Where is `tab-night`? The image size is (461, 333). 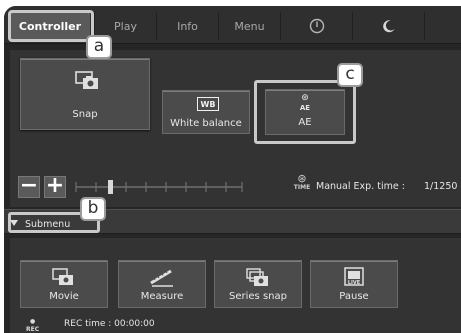 tab-night is located at coordinates (388, 26).